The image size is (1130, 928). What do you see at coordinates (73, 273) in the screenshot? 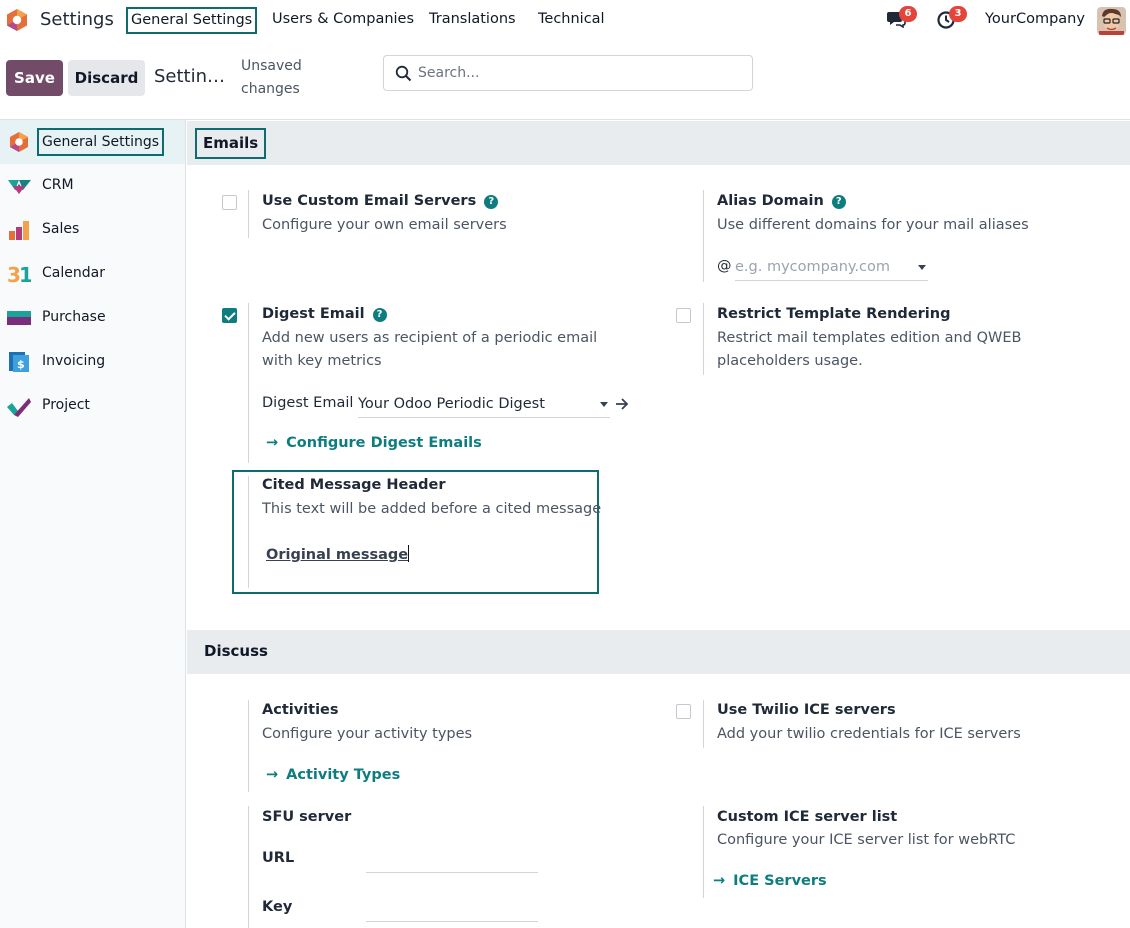
I see `sidebar-item-label: Calendar` at bounding box center [73, 273].